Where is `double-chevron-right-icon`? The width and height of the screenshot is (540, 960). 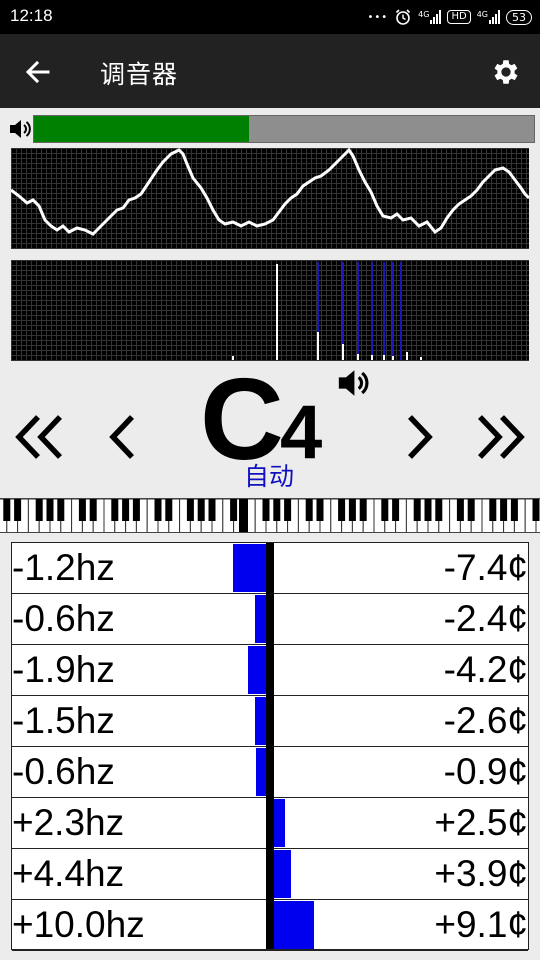 double-chevron-right-icon is located at coordinates (501, 437).